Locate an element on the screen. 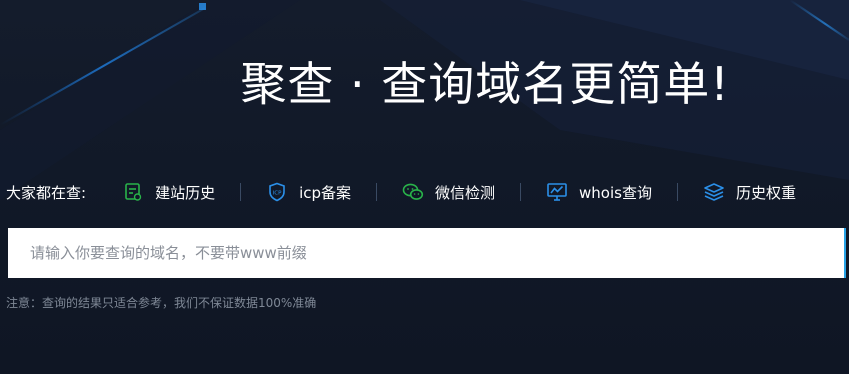  popular-searches-bar: 大家都在查: 建站历史 ICP icp备案 微信检测 whois查询 历史权重 is located at coordinates (426, 192).